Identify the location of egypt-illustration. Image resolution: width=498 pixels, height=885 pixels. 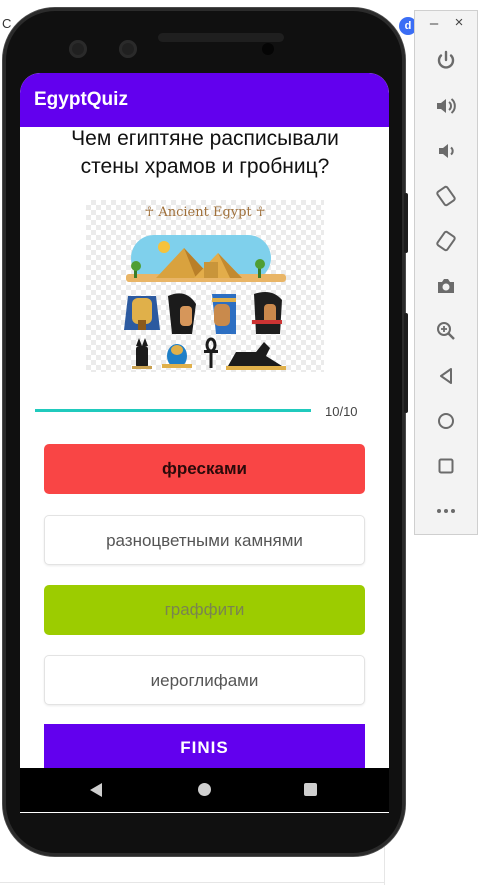
(205, 302).